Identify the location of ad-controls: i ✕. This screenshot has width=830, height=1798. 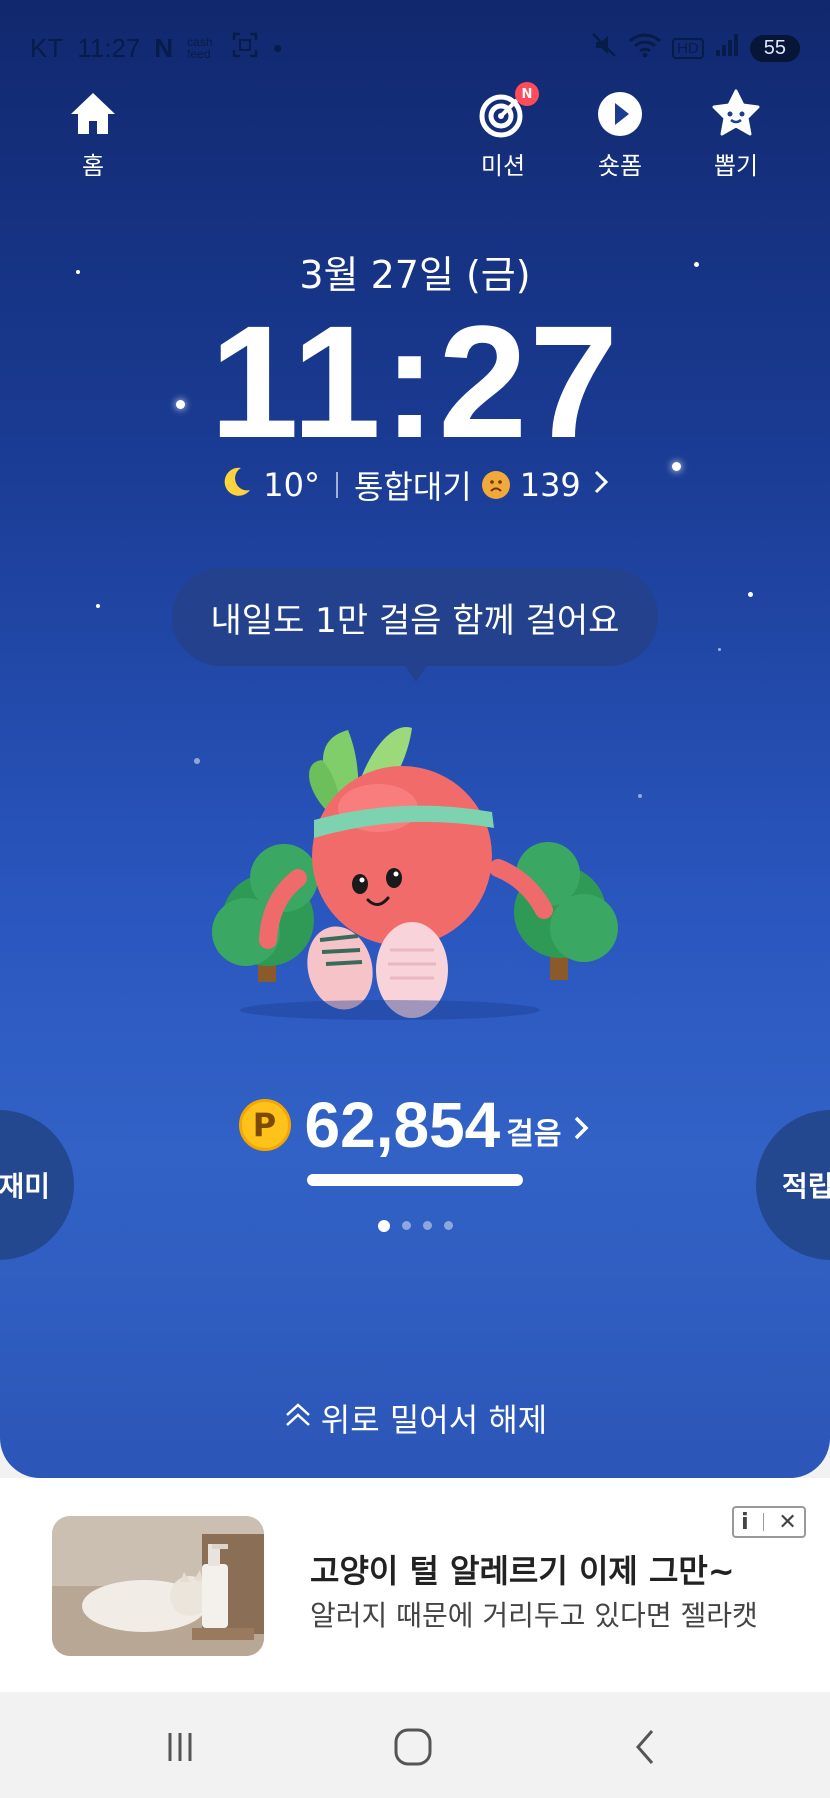
(769, 1522).